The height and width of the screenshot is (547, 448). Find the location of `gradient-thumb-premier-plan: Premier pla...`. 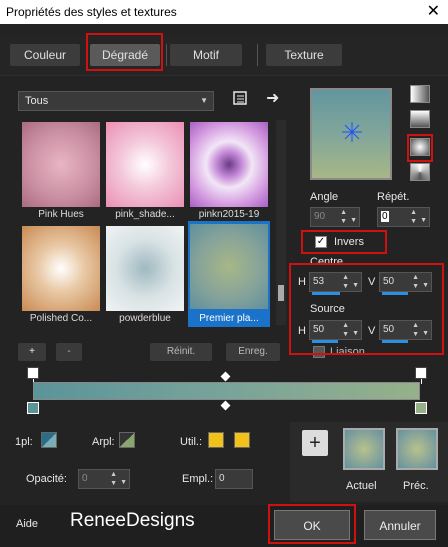

gradient-thumb-premier-plan: Premier pla... is located at coordinates (229, 274).